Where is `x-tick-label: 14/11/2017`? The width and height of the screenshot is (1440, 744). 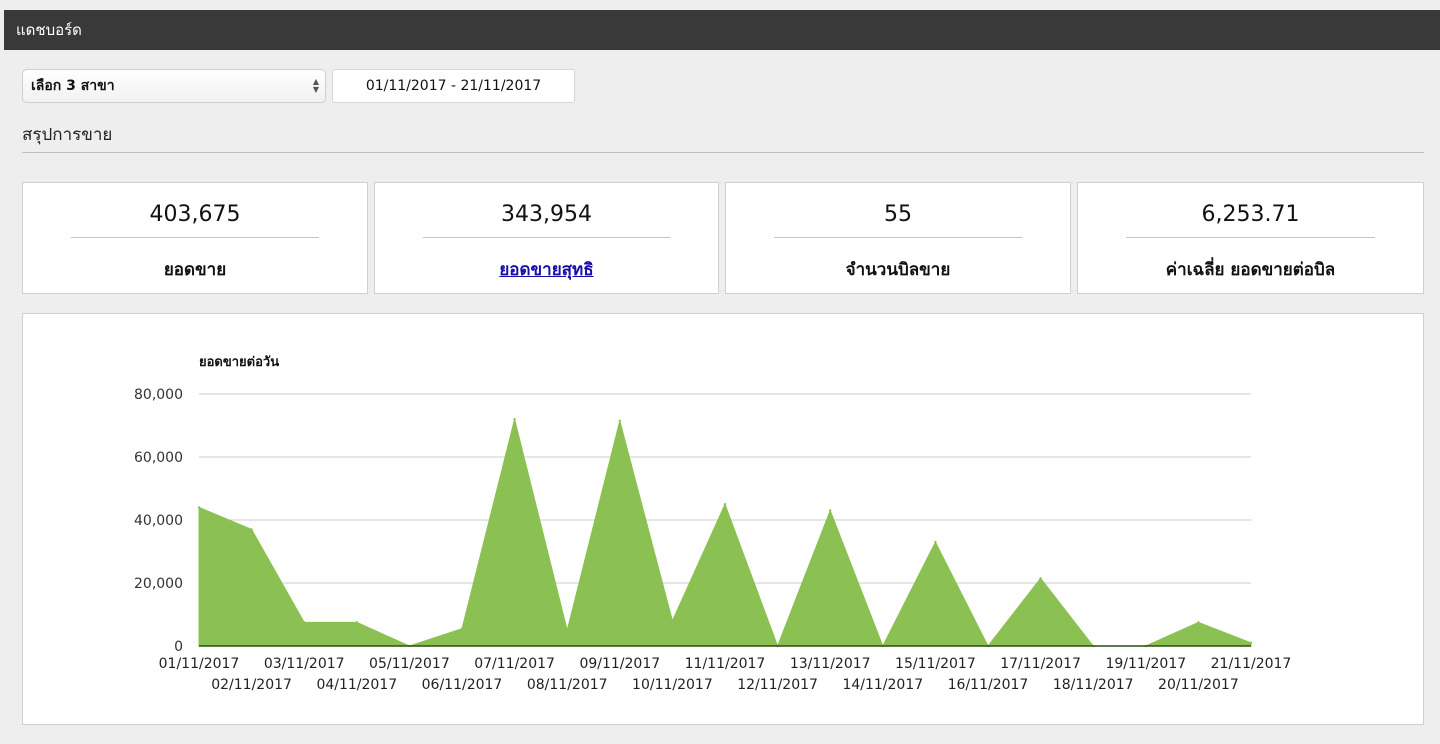
x-tick-label: 14/11/2017 is located at coordinates (882, 685).